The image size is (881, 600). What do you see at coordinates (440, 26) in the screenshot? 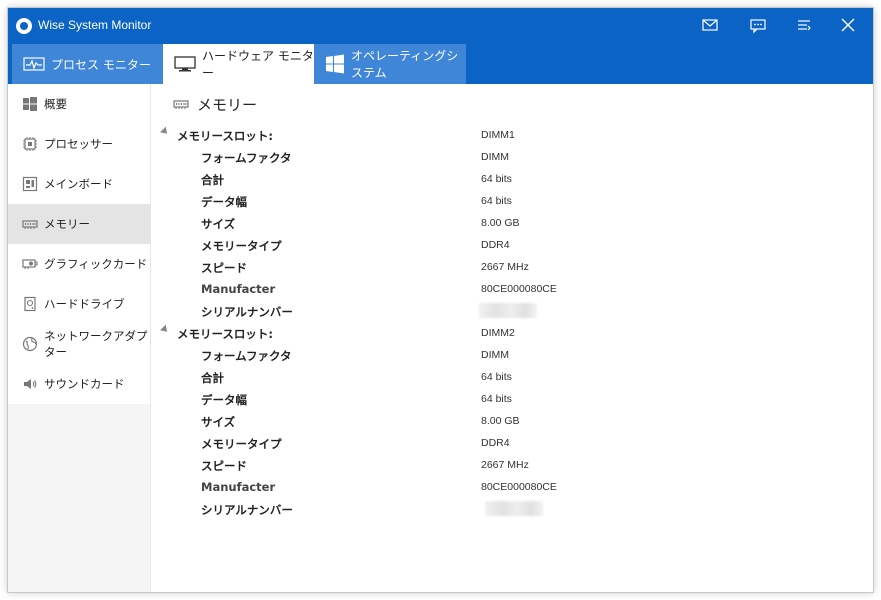
I see `title-bar: Wise System Monitor` at bounding box center [440, 26].